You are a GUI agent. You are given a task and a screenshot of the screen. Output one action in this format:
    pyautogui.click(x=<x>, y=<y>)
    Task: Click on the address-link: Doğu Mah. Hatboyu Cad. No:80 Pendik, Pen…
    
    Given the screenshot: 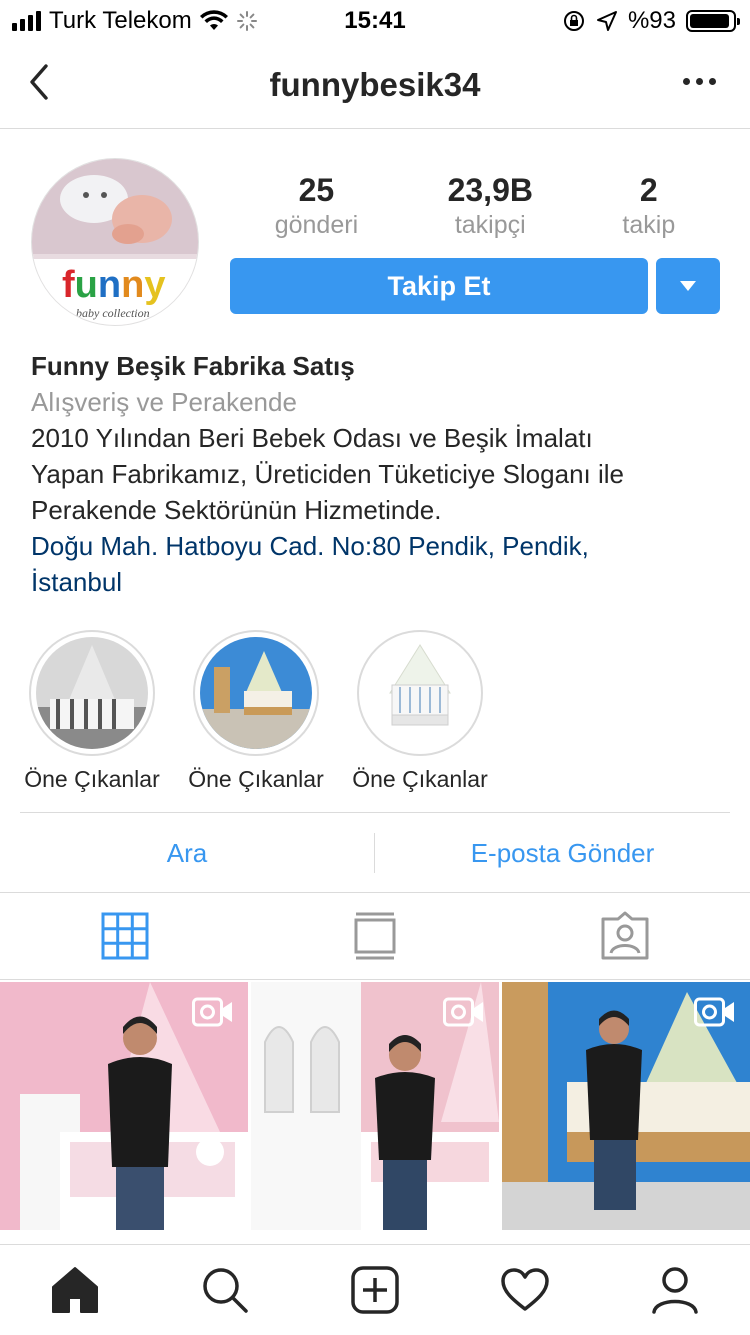 What is the action you would take?
    pyautogui.click(x=376, y=546)
    